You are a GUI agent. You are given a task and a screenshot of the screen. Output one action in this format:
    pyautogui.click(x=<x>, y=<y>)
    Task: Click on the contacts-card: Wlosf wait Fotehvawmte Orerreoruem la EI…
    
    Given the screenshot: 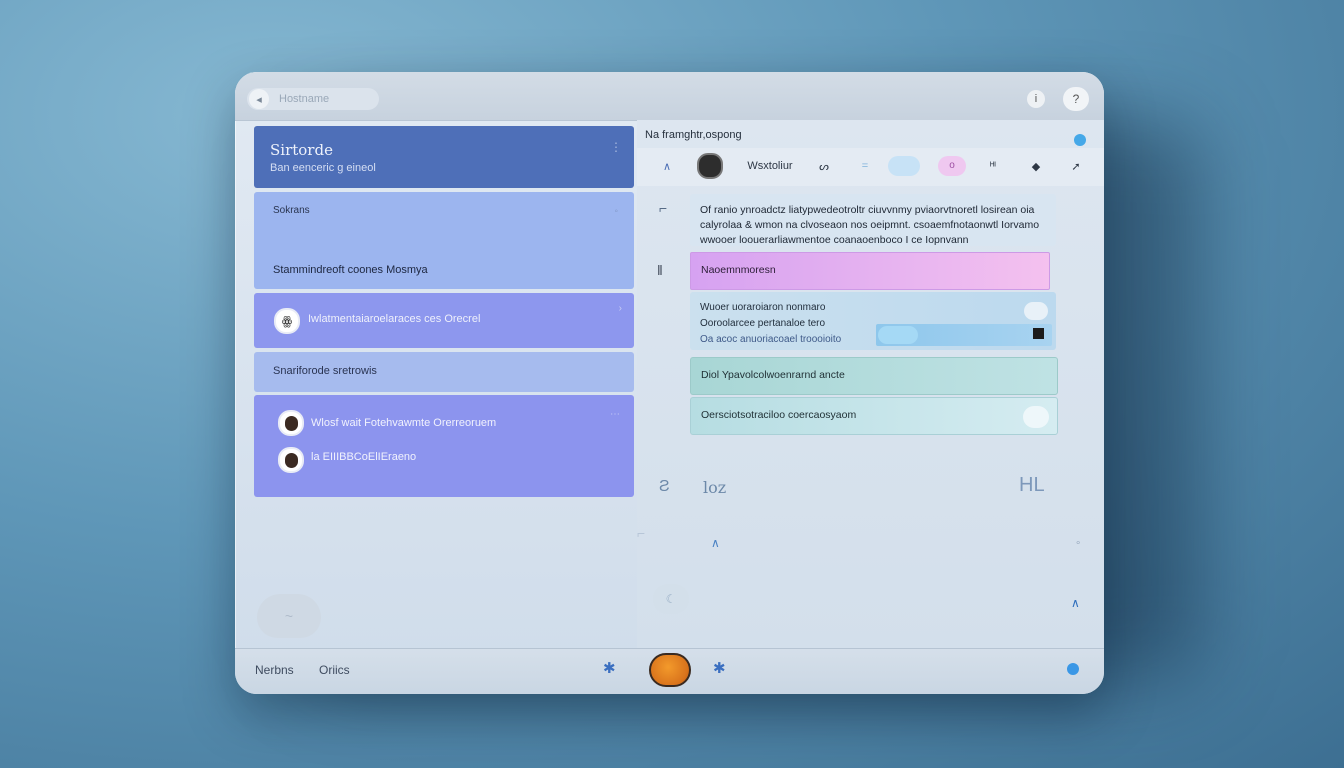 What is the action you would take?
    pyautogui.click(x=444, y=446)
    